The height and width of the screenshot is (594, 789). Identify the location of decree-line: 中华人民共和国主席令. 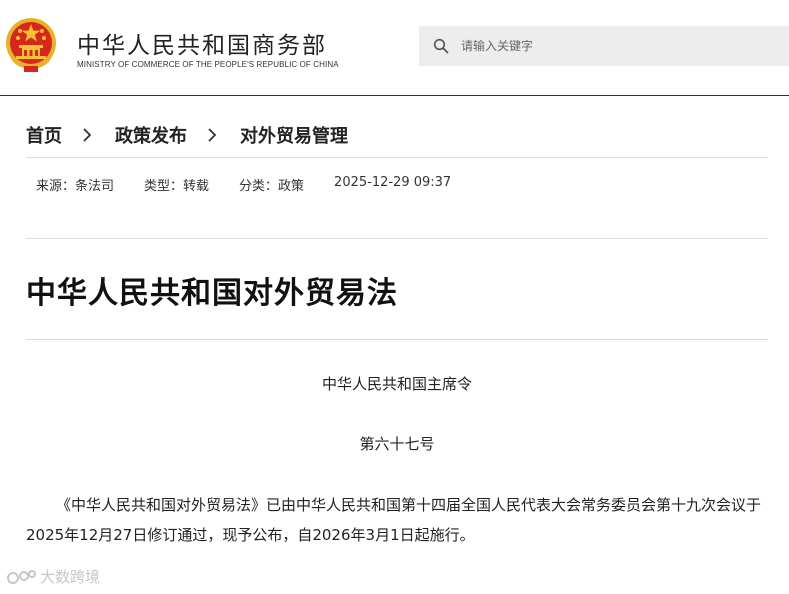
(396, 384).